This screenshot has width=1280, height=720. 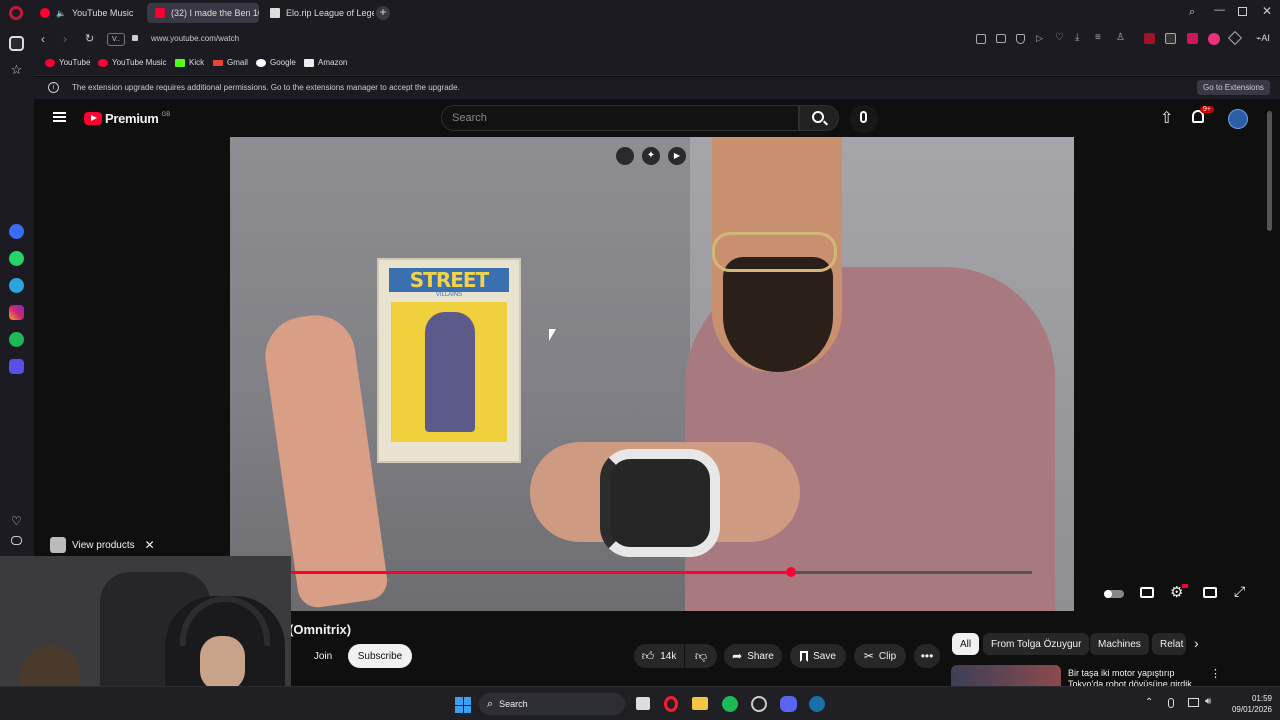 What do you see at coordinates (1147, 592) in the screenshot?
I see `subtitles-icon` at bounding box center [1147, 592].